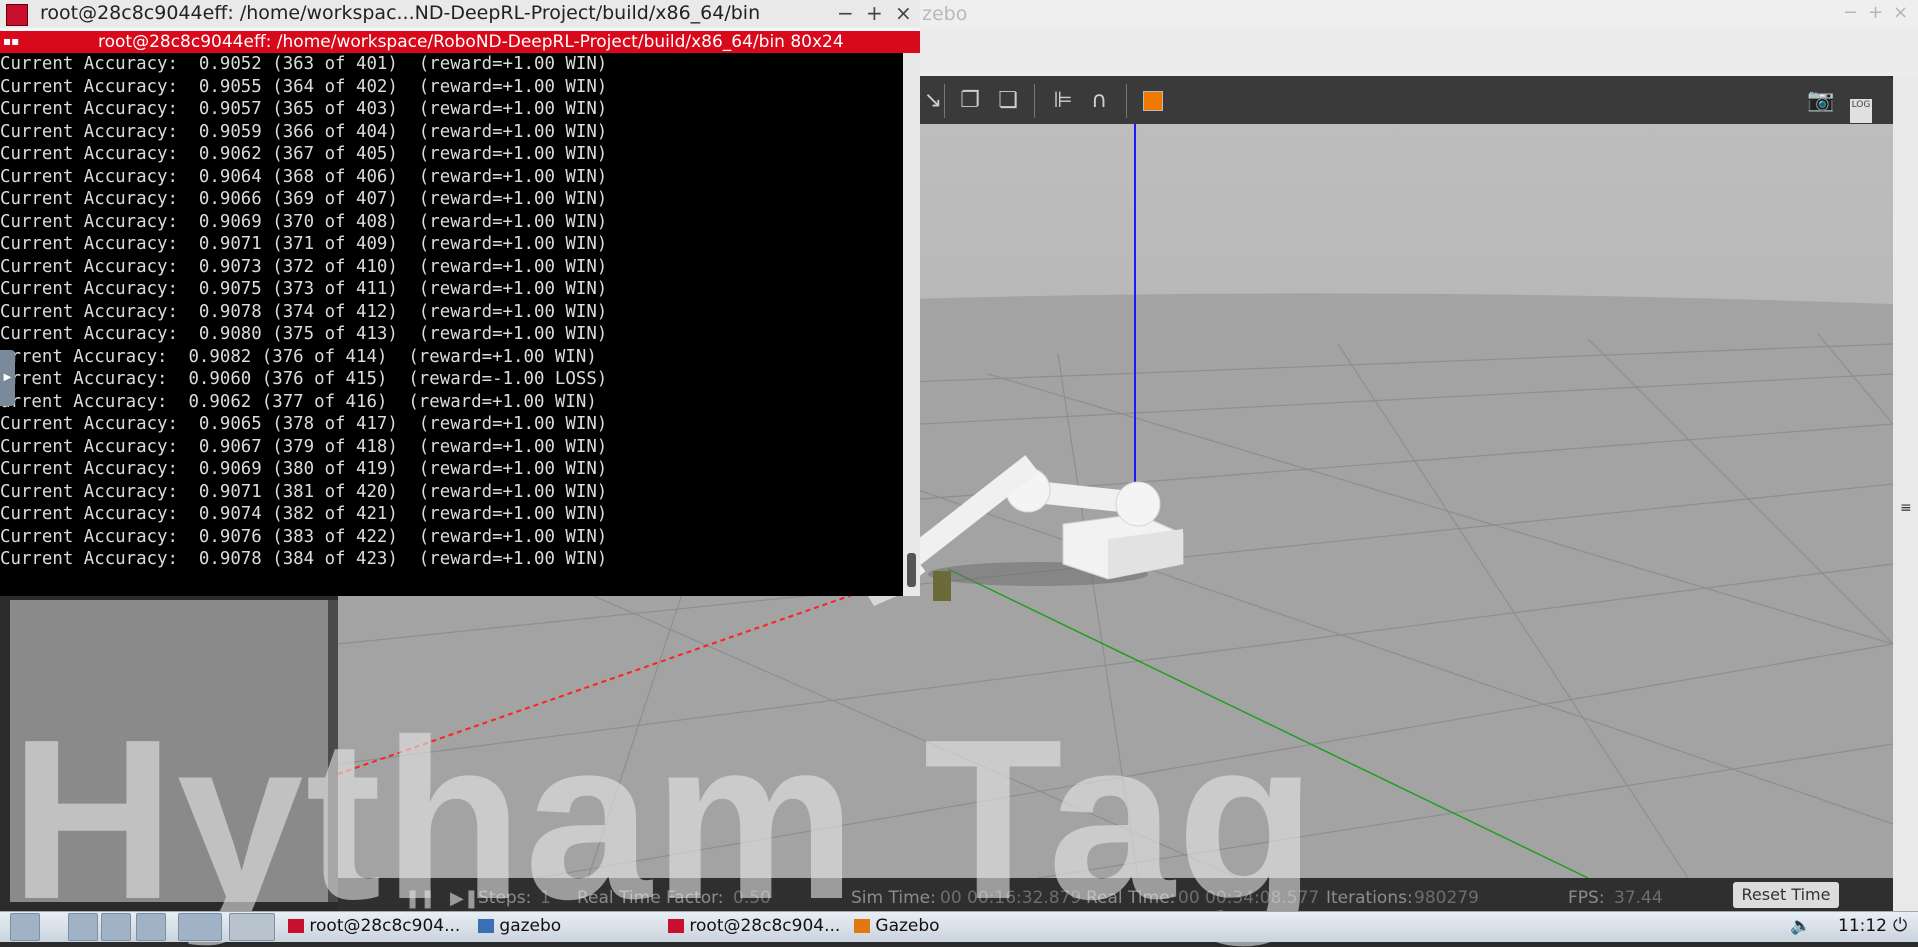 Image resolution: width=1918 pixels, height=947 pixels. Describe the element at coordinates (1900, 12) in the screenshot. I see `gazebo-close-button: ×` at that location.